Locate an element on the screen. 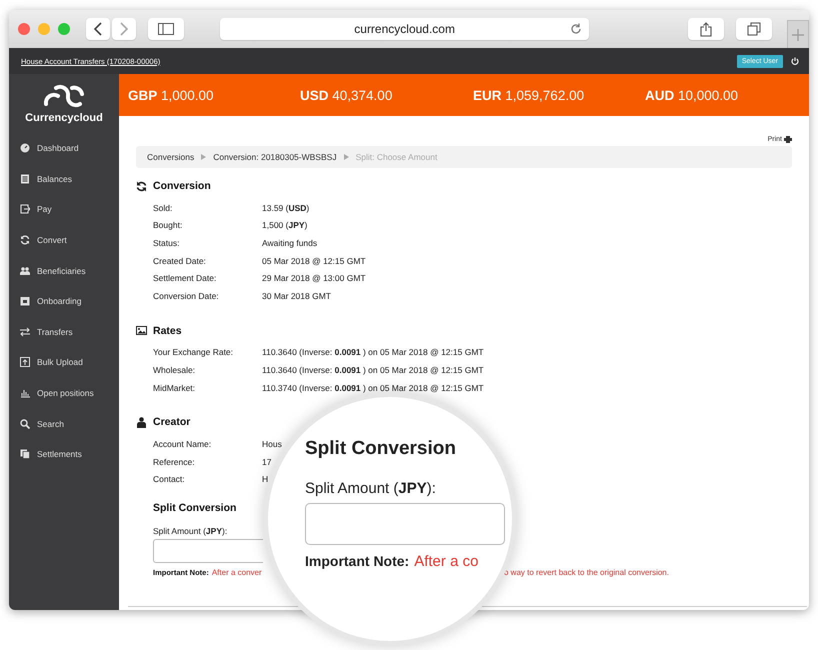 The width and height of the screenshot is (818, 650). field-label: Account Name: is located at coordinates (182, 444).